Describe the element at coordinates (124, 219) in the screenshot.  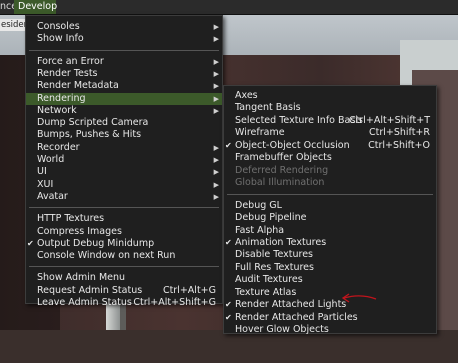
I see `menu-item-http-textures: HTTP Textures` at that location.